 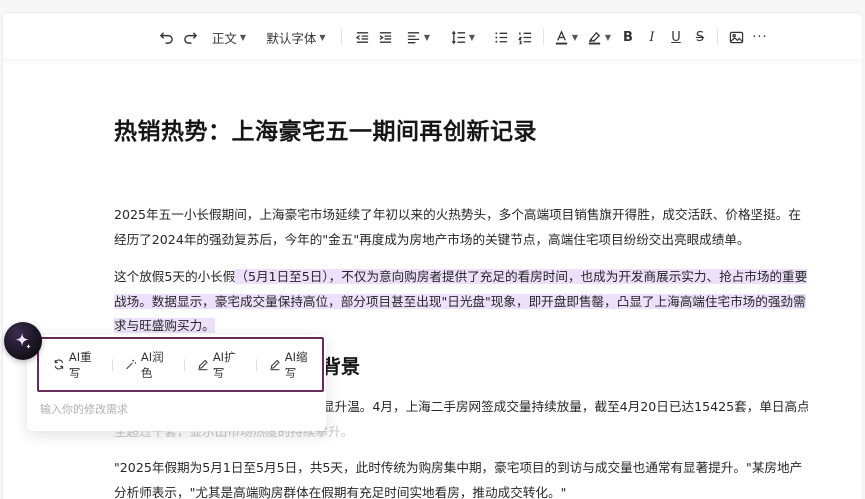 I want to click on more-icon: ···, so click(x=760, y=37).